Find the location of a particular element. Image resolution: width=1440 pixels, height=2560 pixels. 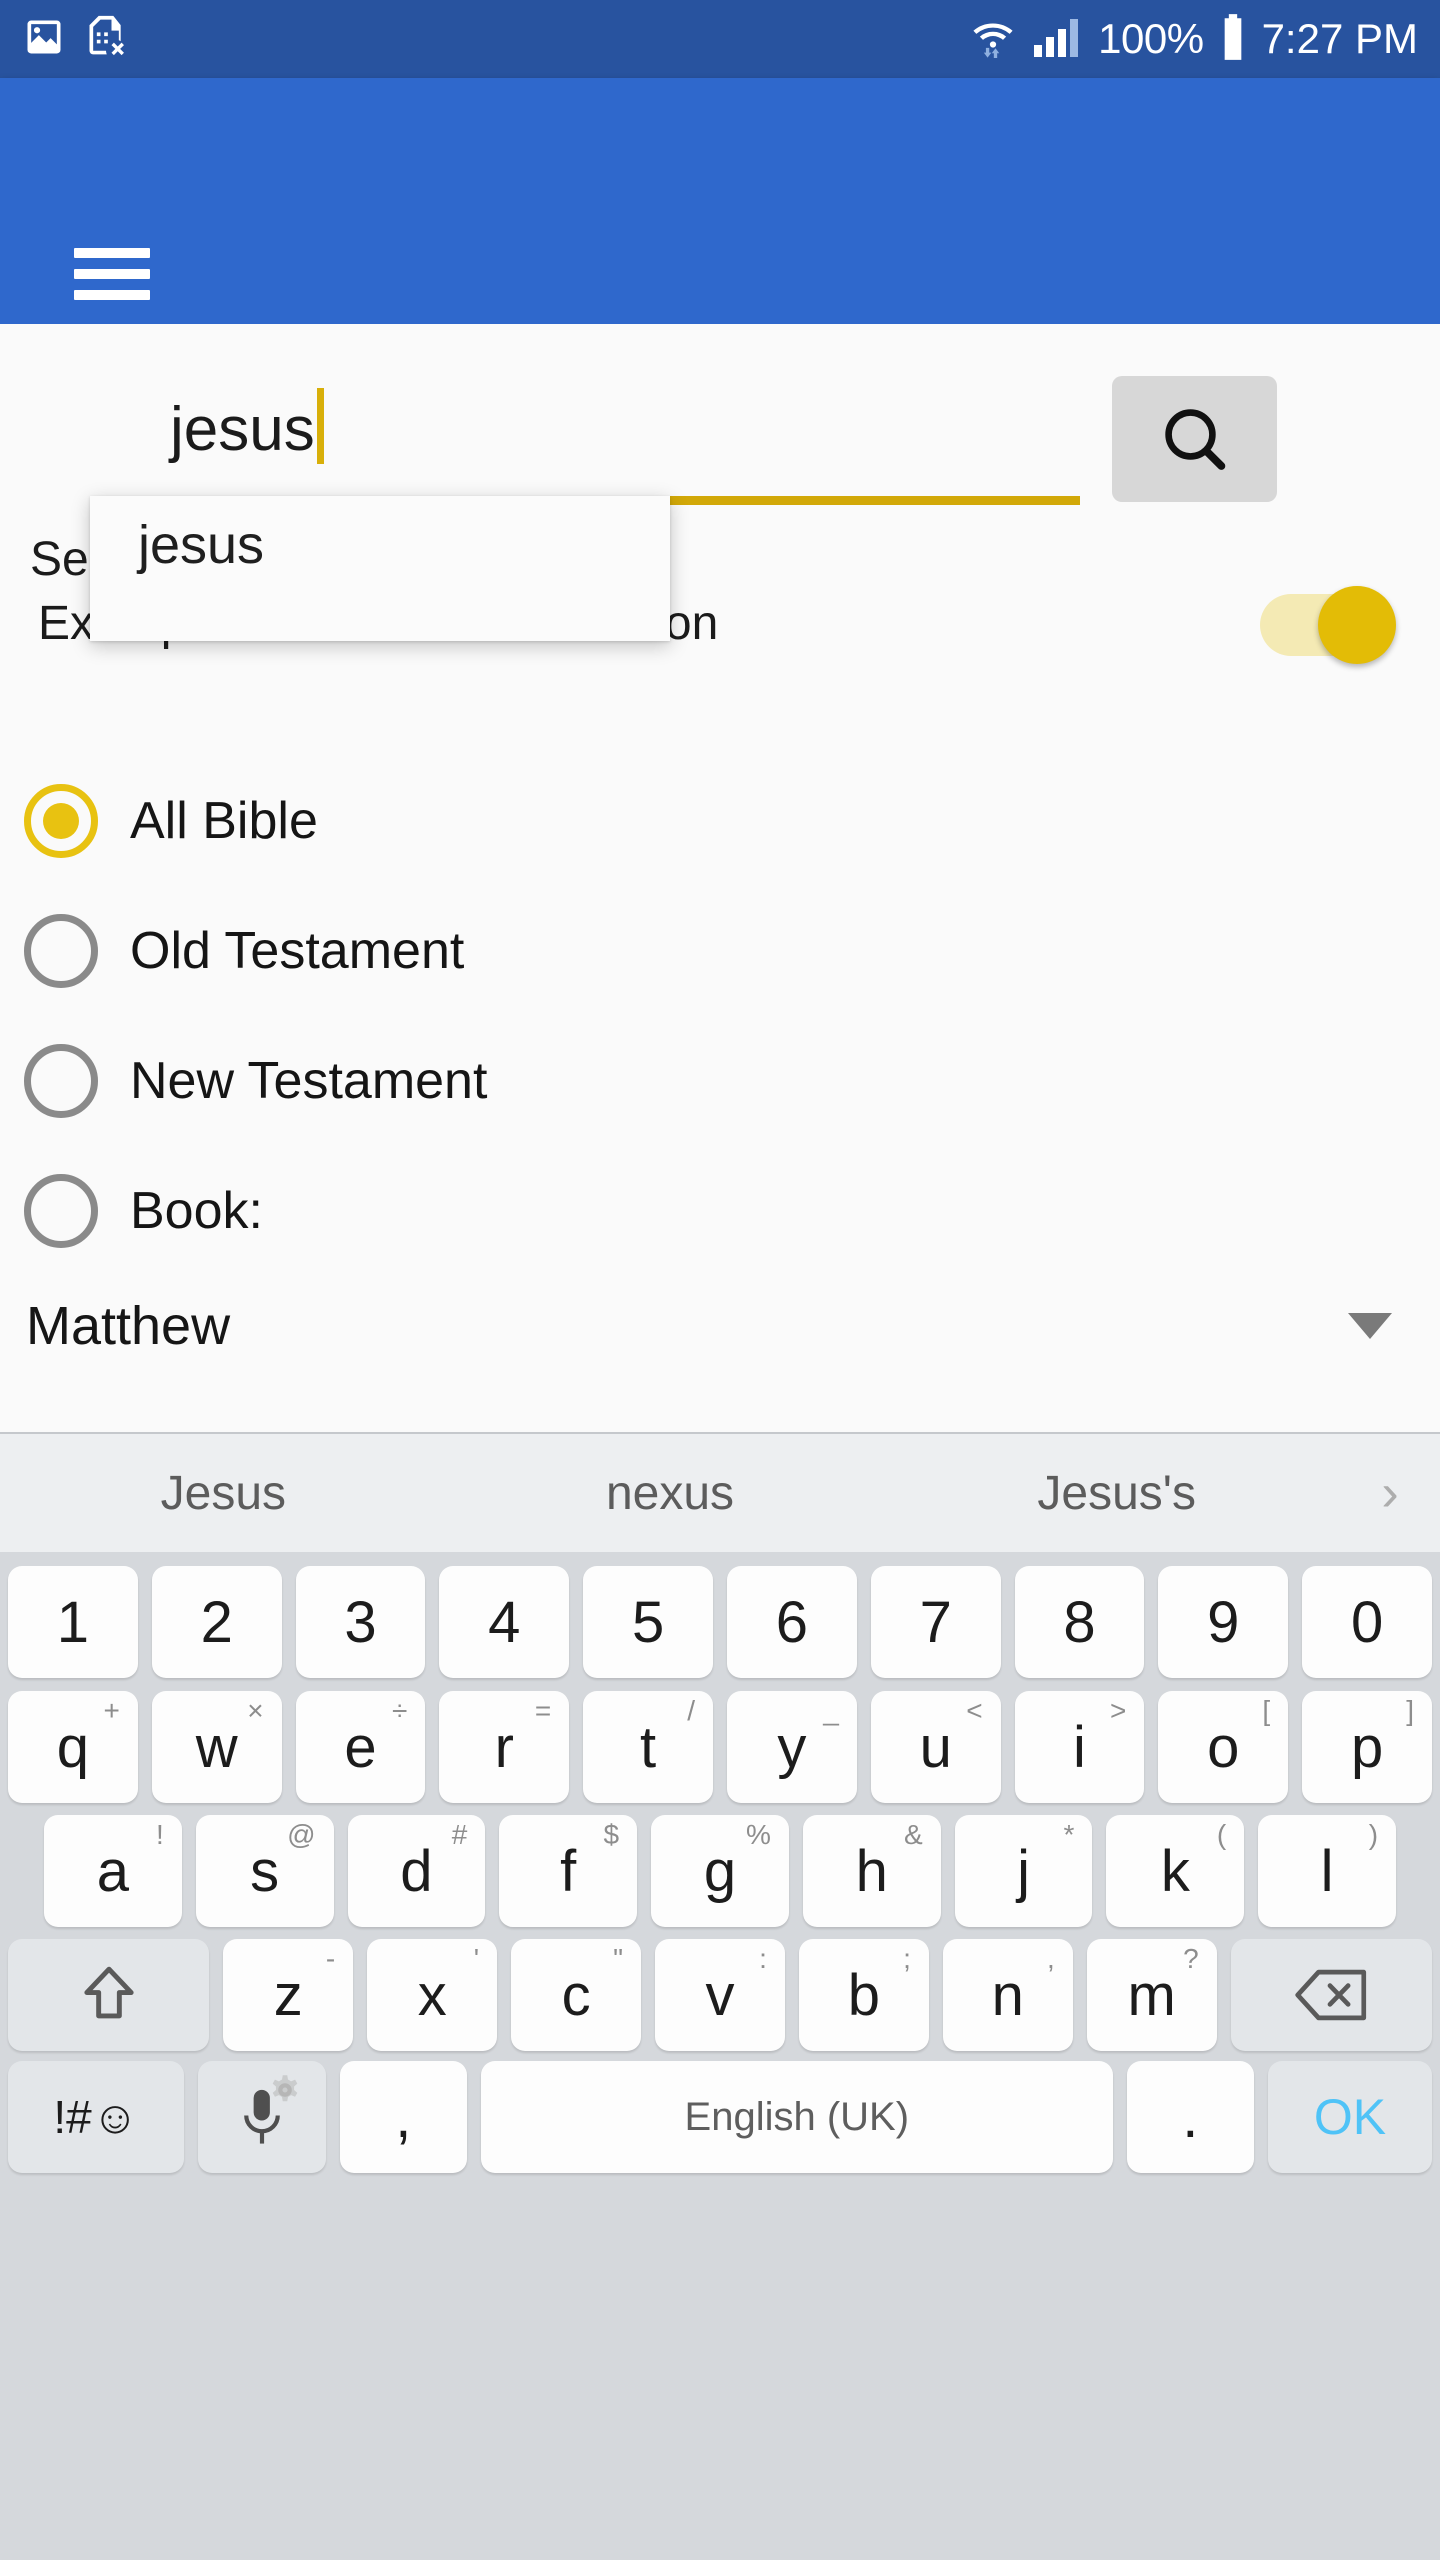

key-k: (k is located at coordinates (1175, 1871).